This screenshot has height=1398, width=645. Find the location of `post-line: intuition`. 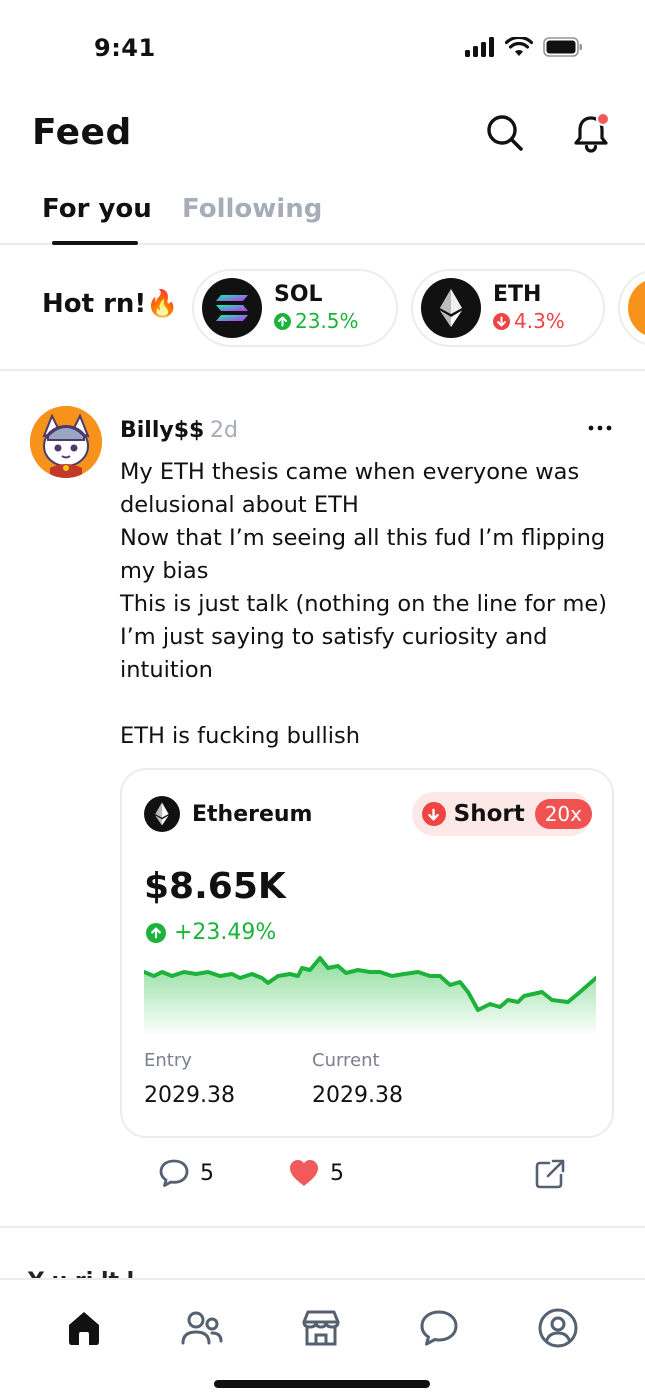

post-line: intuition is located at coordinates (166, 670).